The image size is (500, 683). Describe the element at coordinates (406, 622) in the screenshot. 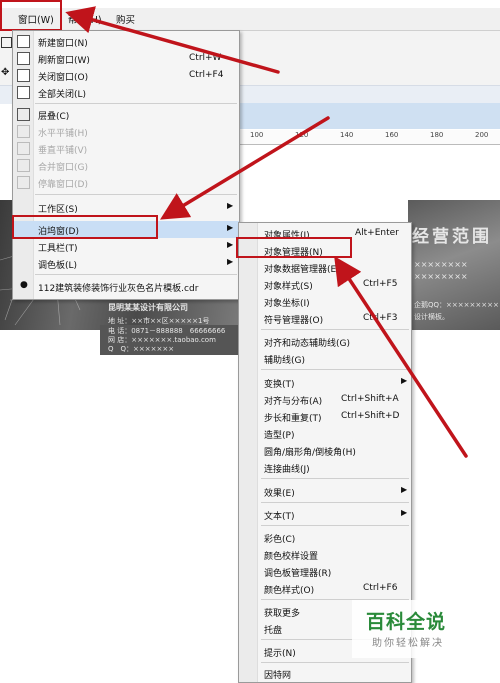

I see `watermark-title: 百科全说` at that location.